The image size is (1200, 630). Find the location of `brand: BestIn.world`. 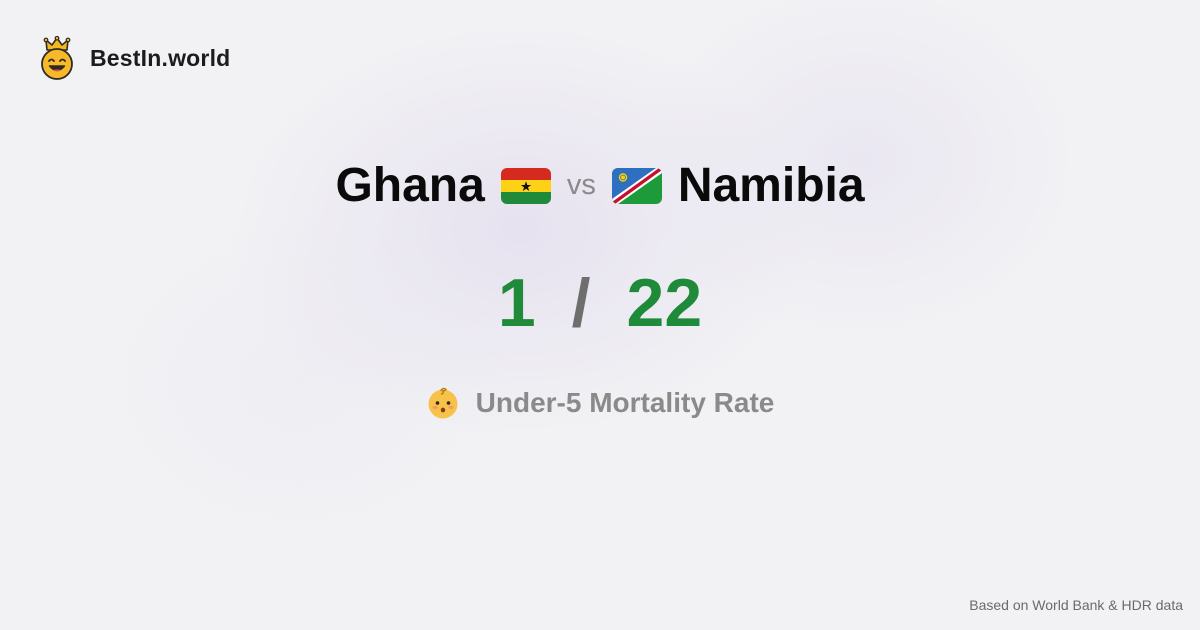

brand: BestIn.world is located at coordinates (134, 58).